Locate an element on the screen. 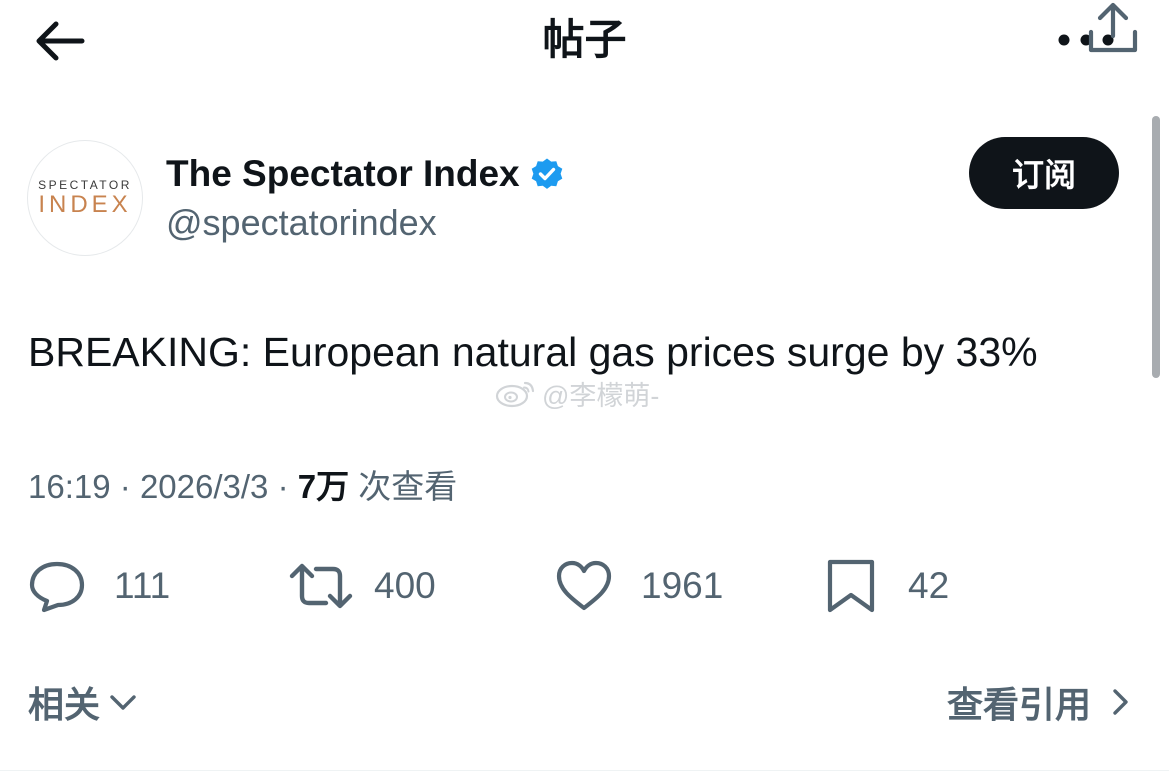 Image resolution: width=1169 pixels, height=780 pixels. bookmark-count: 42 is located at coordinates (929, 585).